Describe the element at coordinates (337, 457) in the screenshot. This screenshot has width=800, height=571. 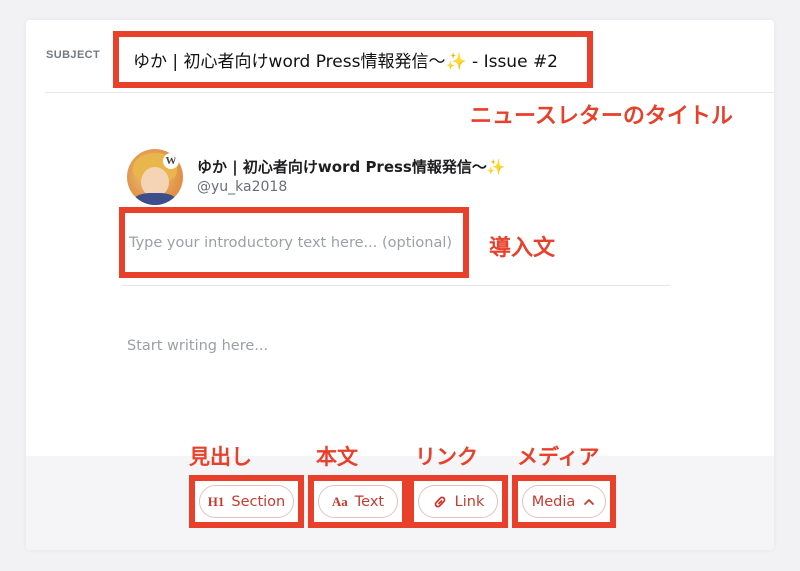
I see `annotation-body-text: 本文` at that location.